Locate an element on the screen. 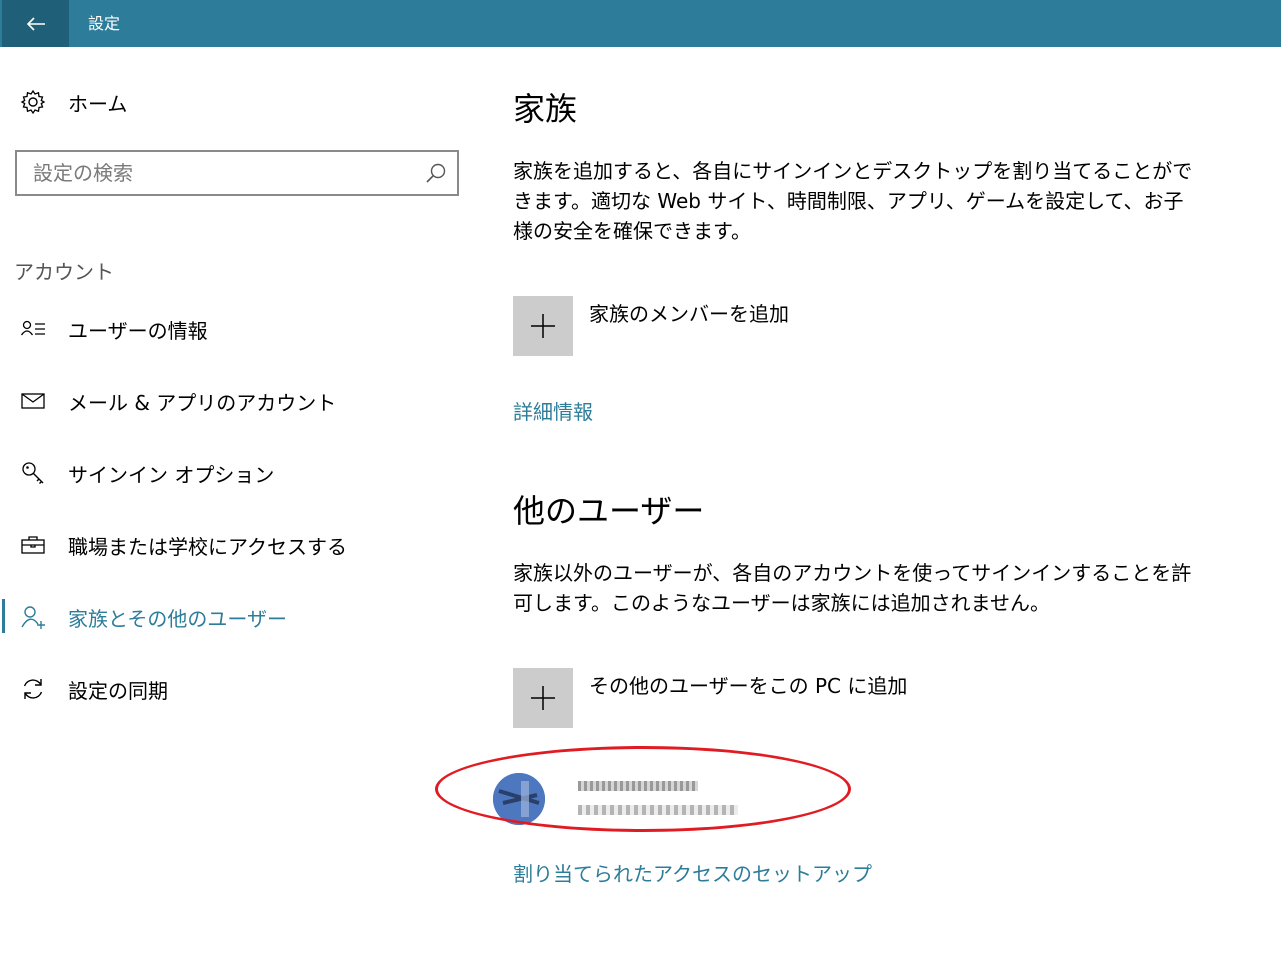 The width and height of the screenshot is (1281, 965). redacted-user-email is located at coordinates (658, 810).